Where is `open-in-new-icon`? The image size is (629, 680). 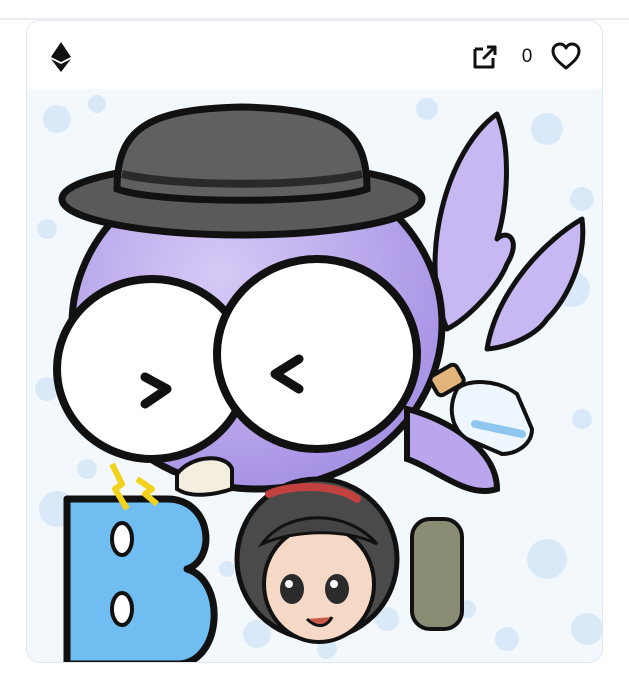 open-in-new-icon is located at coordinates (485, 57).